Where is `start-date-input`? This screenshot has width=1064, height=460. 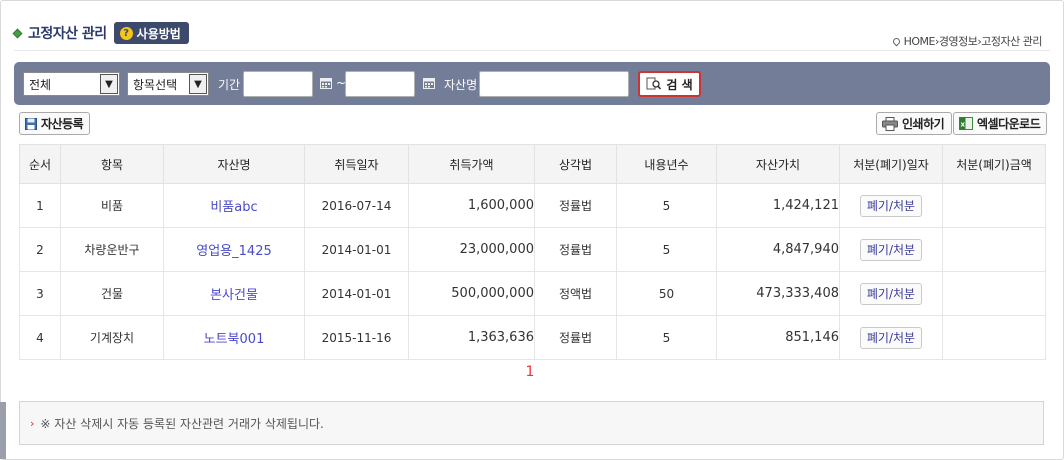
start-date-input is located at coordinates (278, 84).